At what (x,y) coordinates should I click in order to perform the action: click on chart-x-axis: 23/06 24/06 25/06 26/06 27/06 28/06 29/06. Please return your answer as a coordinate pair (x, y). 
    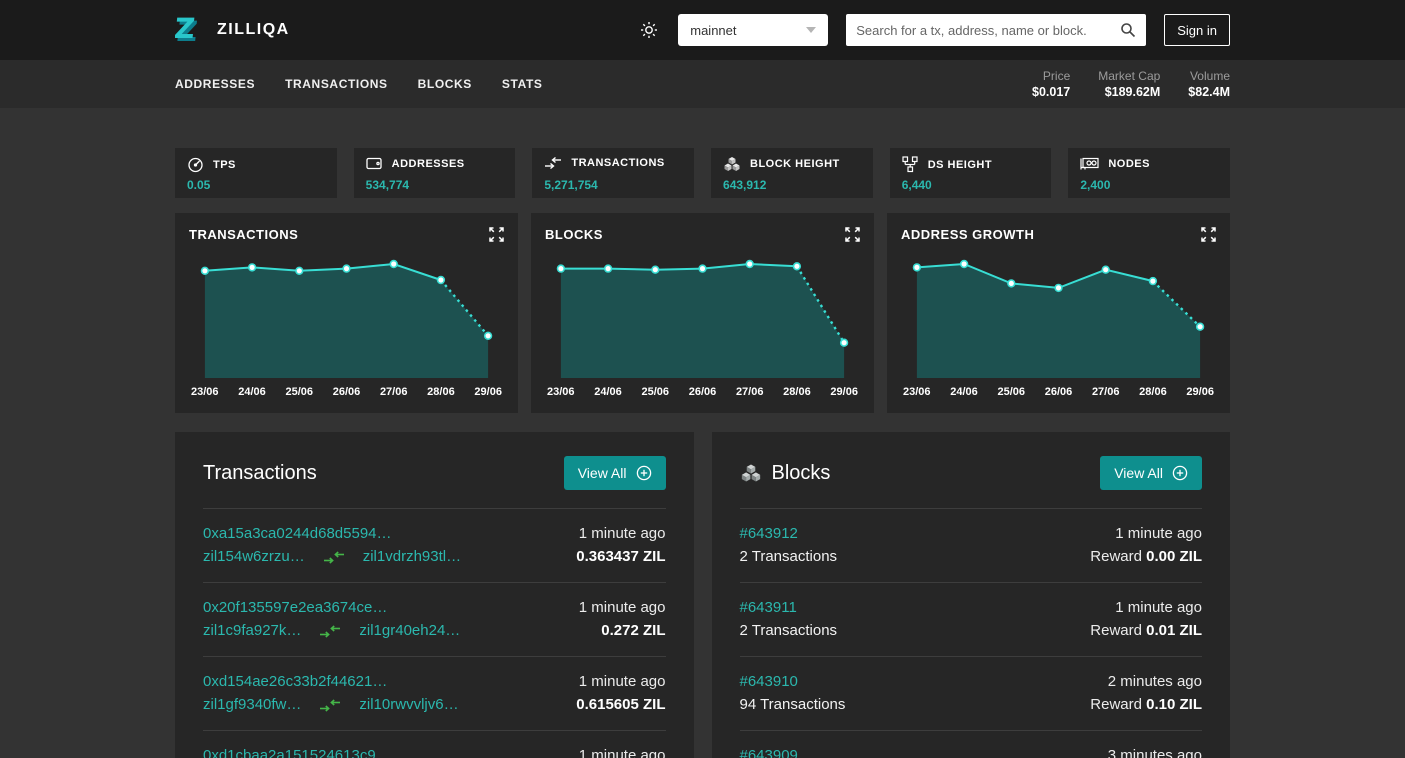
    Looking at the image, I should click on (1058, 392).